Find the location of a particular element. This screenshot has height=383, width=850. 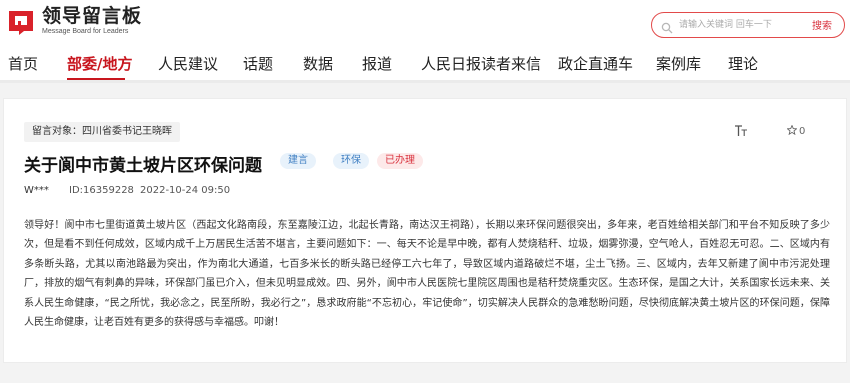

logo-title: 领导留言板 is located at coordinates (92, 16).